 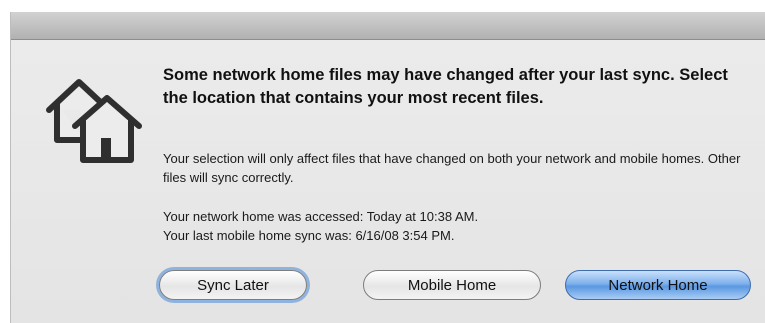 I want to click on sync-later-button: Sync Later, so click(x=233, y=285).